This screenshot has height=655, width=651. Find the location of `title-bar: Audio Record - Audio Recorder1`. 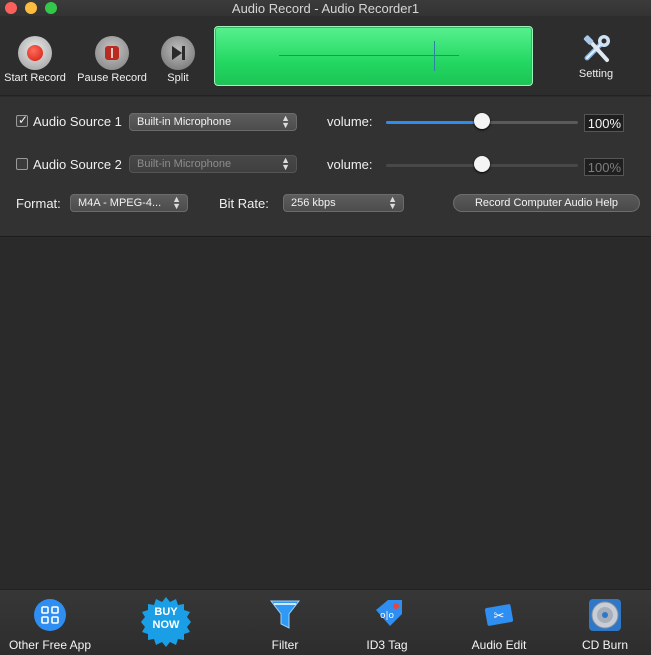

title-bar: Audio Record - Audio Recorder1 is located at coordinates (325, 8).